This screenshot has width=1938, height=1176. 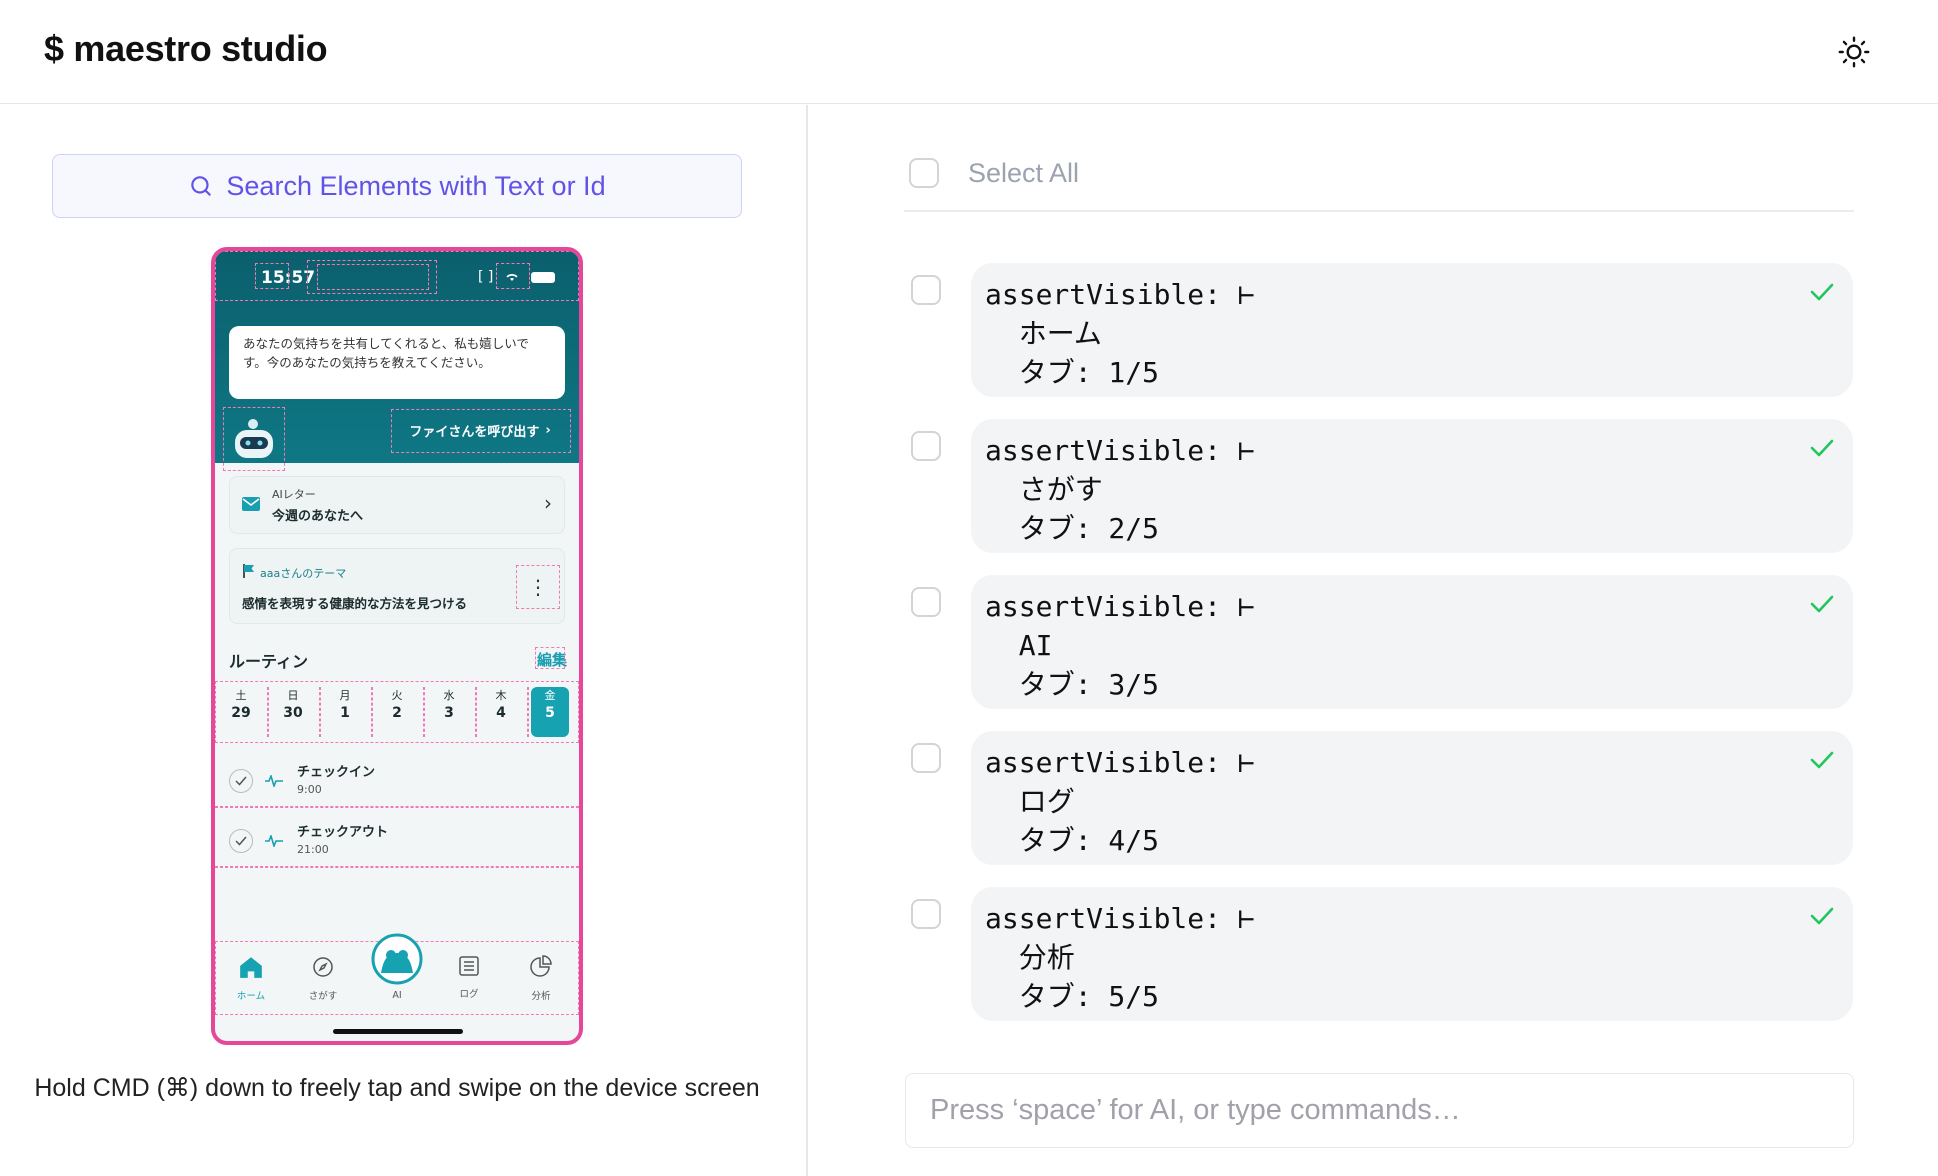 I want to click on task-time: 9:00, so click(x=309, y=789).